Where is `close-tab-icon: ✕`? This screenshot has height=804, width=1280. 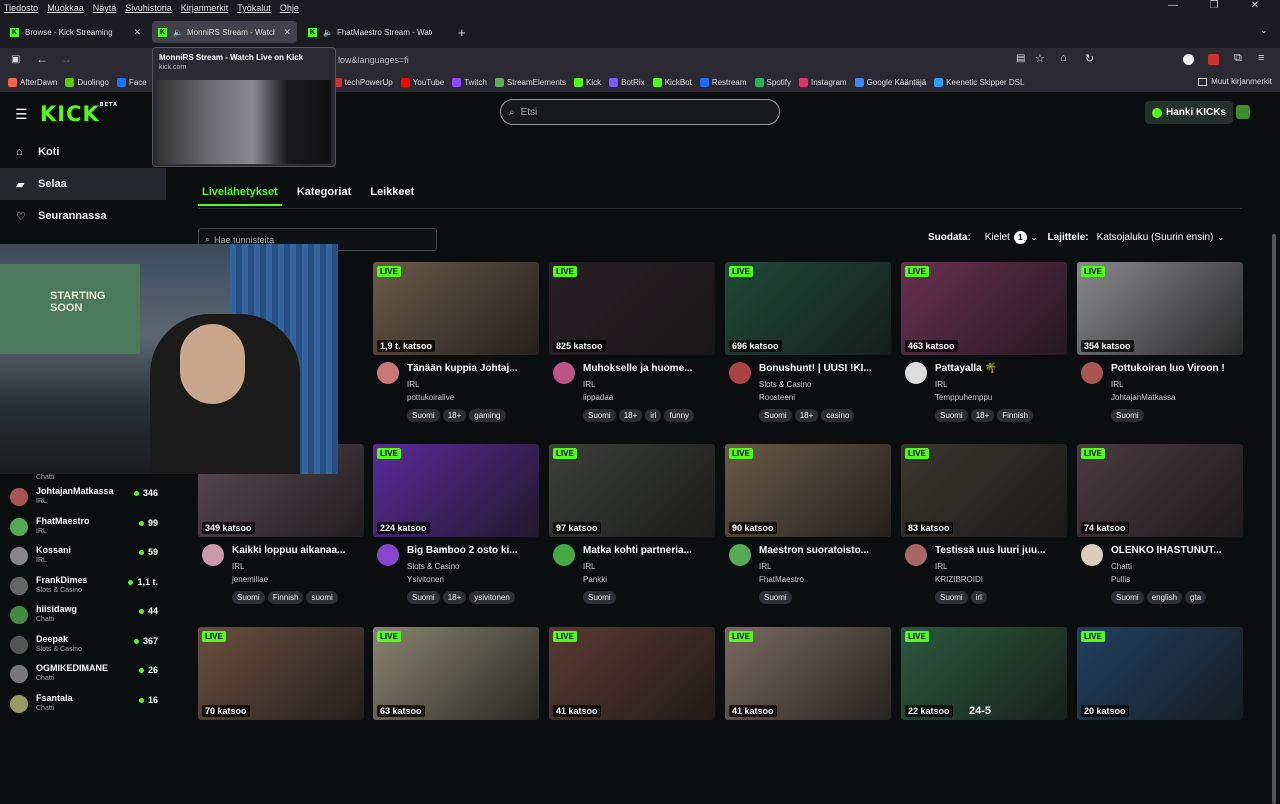 close-tab-icon: ✕ is located at coordinates (287, 32).